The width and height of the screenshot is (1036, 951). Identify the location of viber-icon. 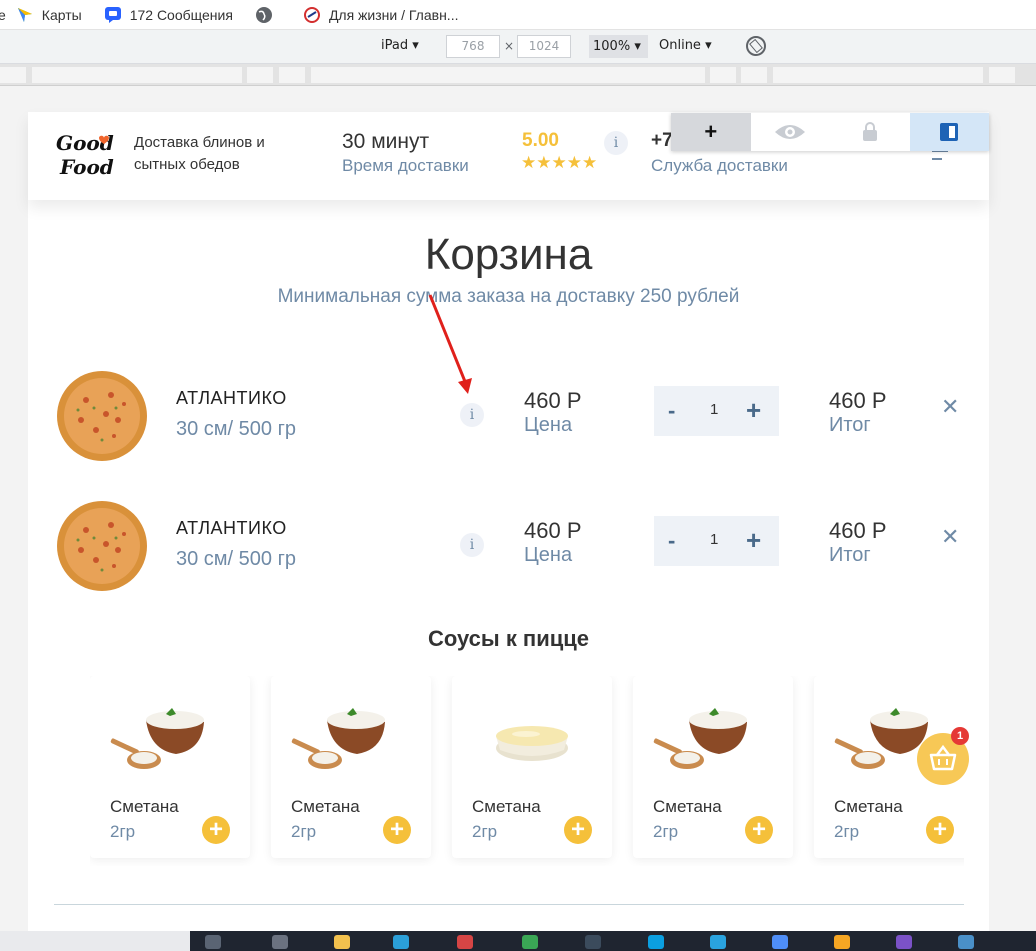
(904, 942).